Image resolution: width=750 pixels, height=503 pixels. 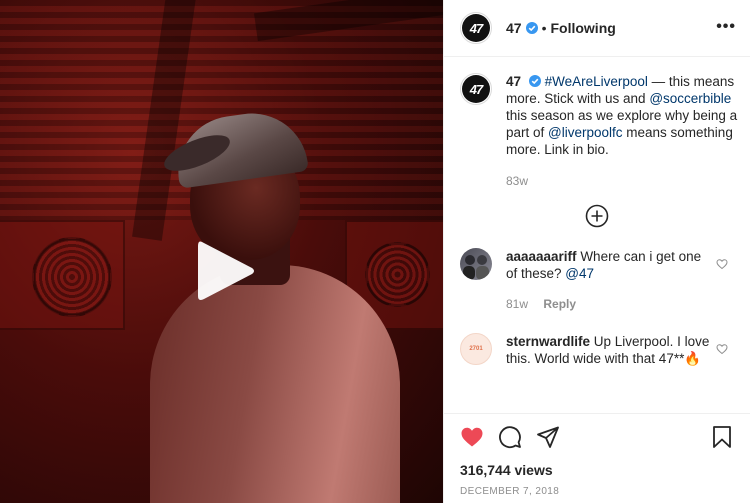 I want to click on play-button, so click(x=226, y=271).